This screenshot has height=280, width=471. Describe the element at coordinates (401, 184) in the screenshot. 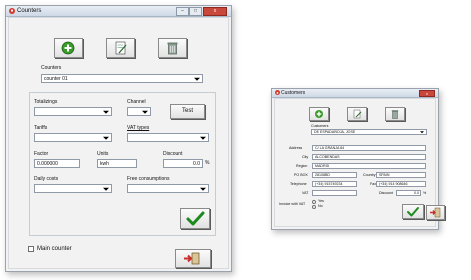

I see `fax-field: (+34) 914 908646` at that location.